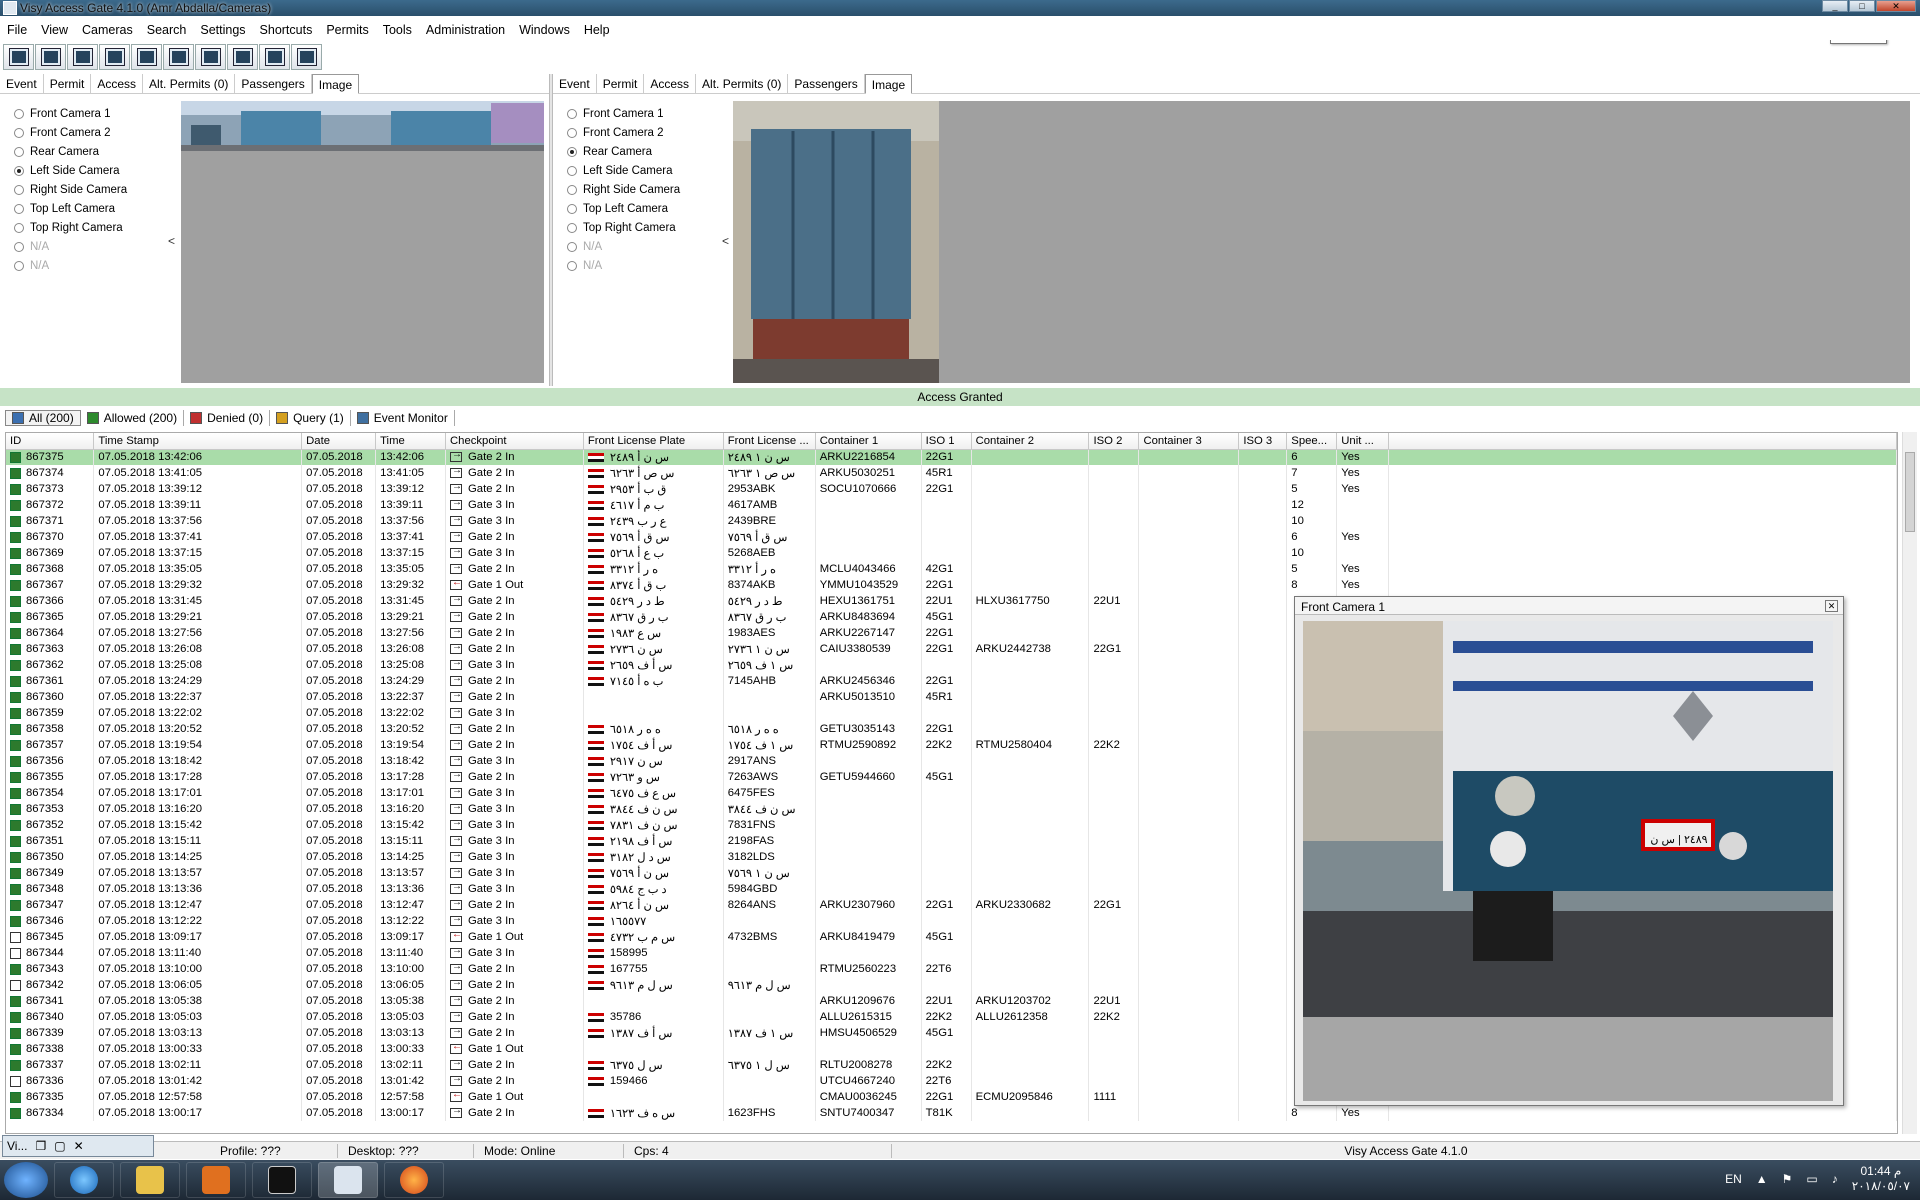 This screenshot has height=1200, width=1920. Describe the element at coordinates (1787, 1179) in the screenshot. I see `flag-icon: ⚑` at that location.